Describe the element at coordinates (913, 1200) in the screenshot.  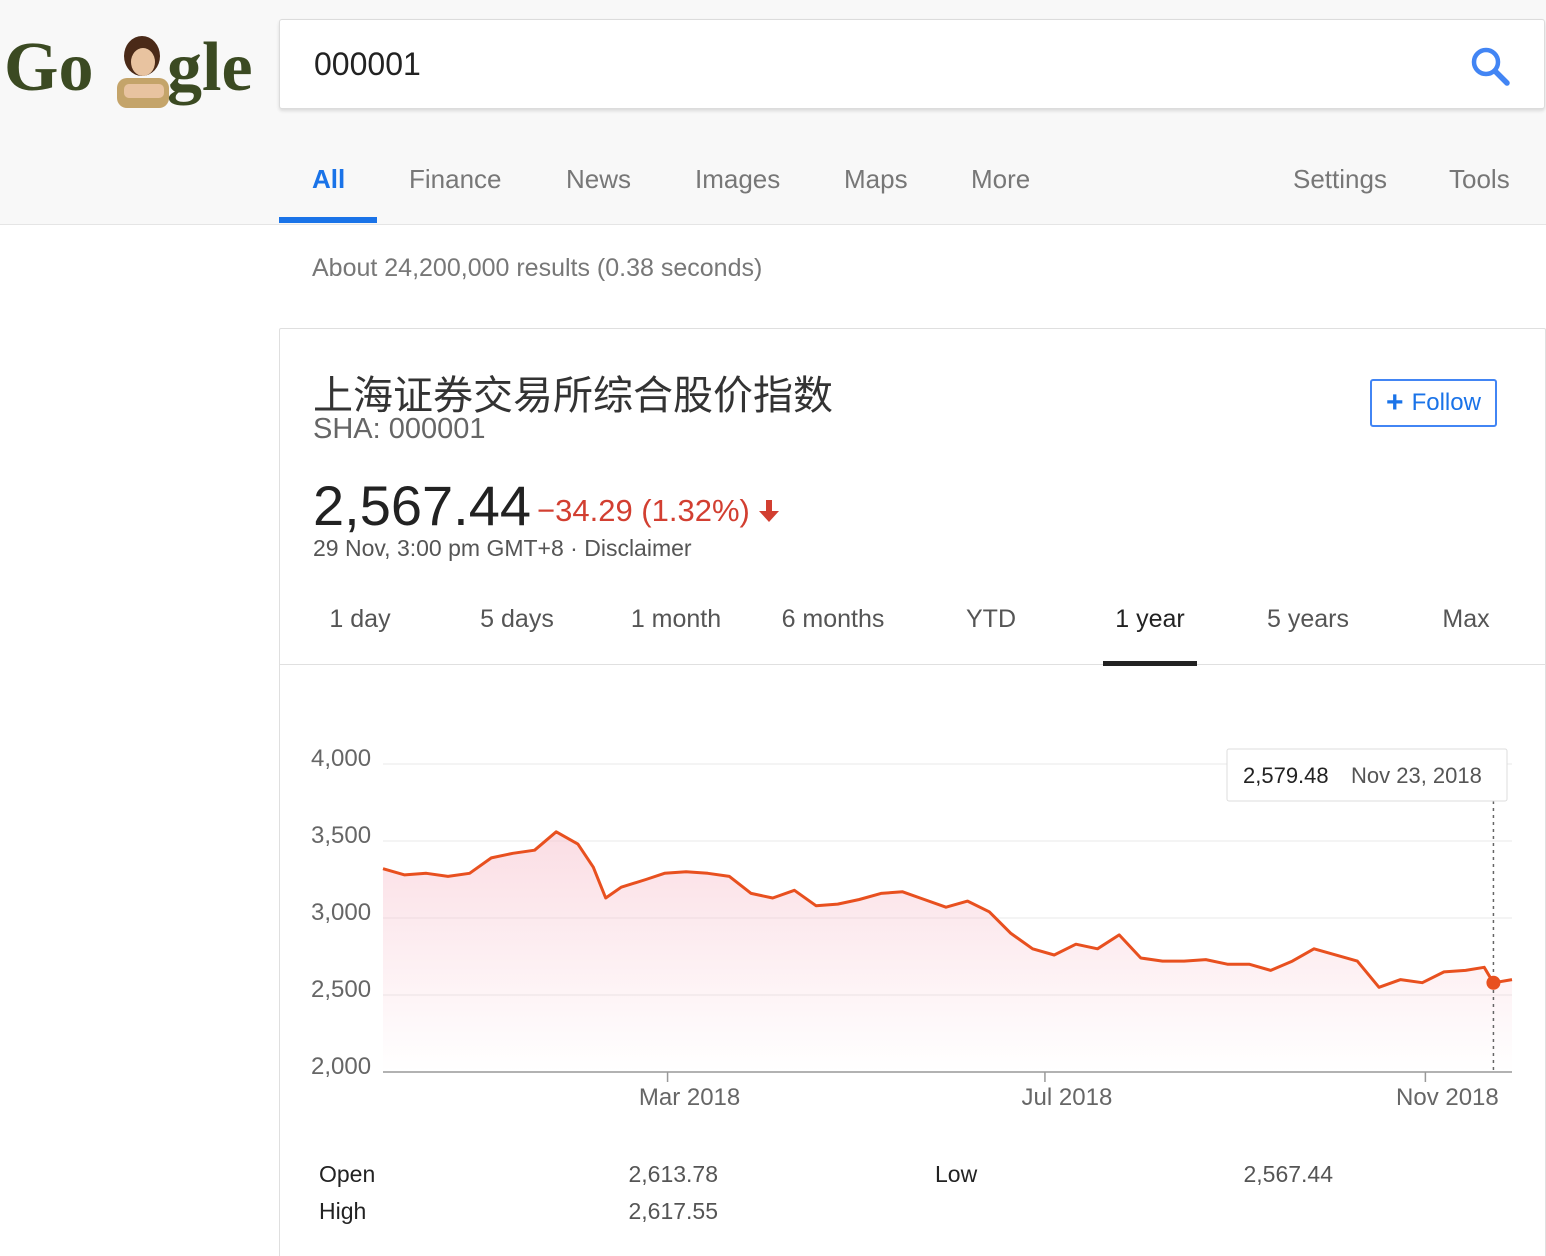
I see `key-stats: Open 2,613.78 High 2,617.55 Low 2,567.44` at that location.